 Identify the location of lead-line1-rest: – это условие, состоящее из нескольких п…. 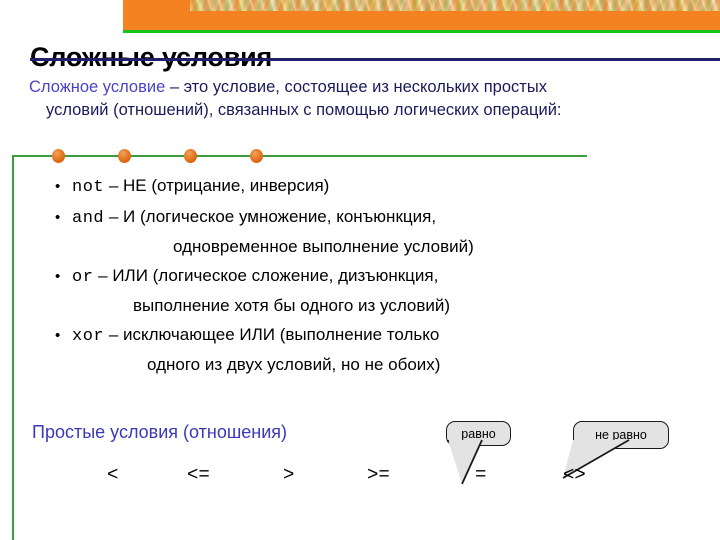
(356, 87).